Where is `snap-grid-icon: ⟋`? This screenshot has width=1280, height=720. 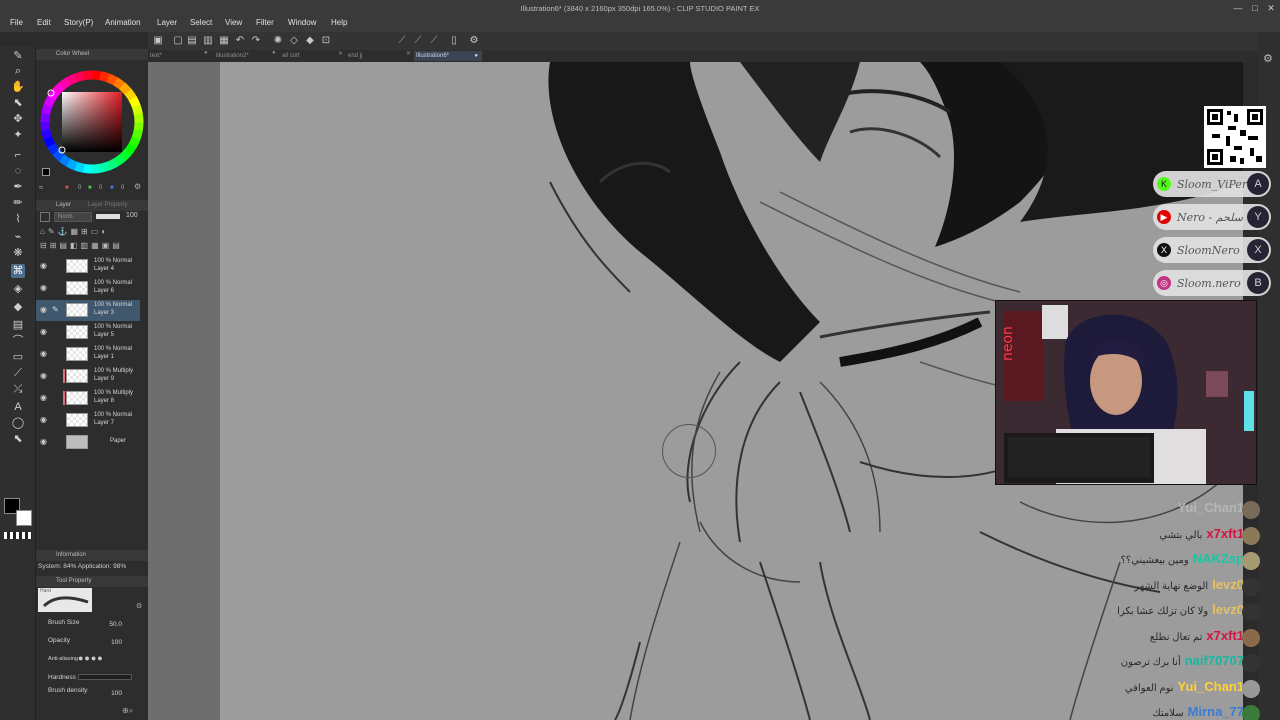
snap-grid-icon: ⟋ is located at coordinates (434, 41).